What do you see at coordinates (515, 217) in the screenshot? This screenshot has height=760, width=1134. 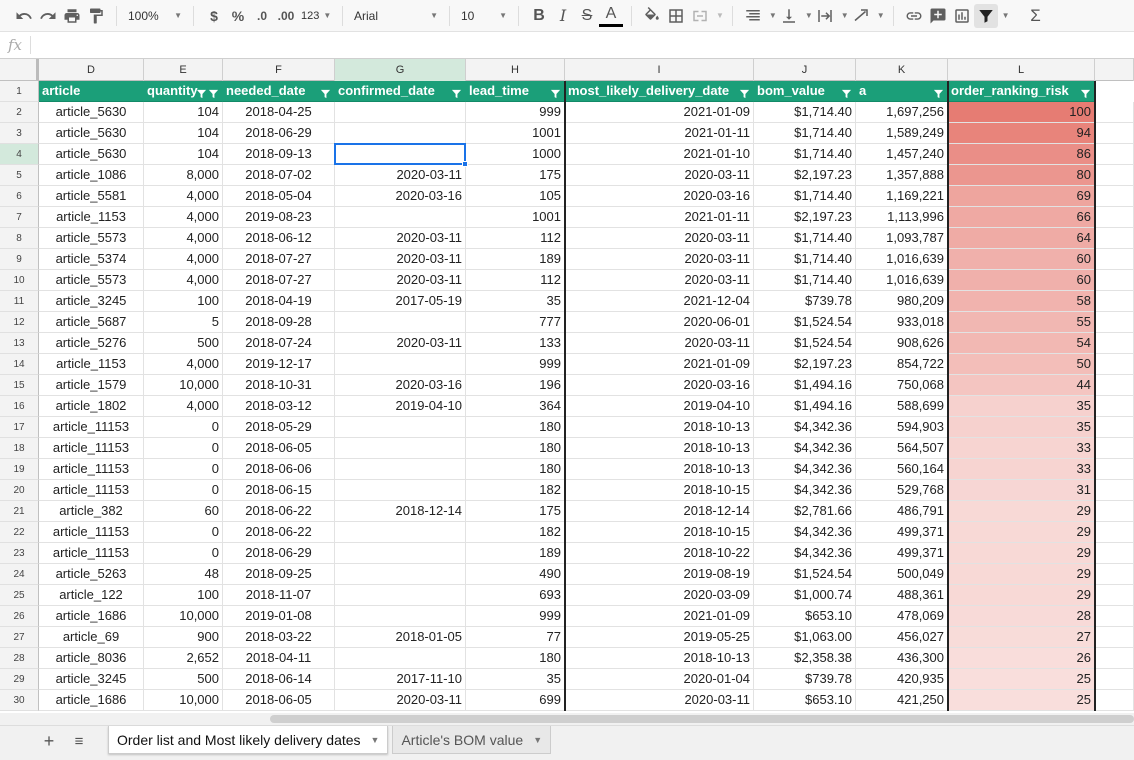 I see `cell-lead-time: 1001` at bounding box center [515, 217].